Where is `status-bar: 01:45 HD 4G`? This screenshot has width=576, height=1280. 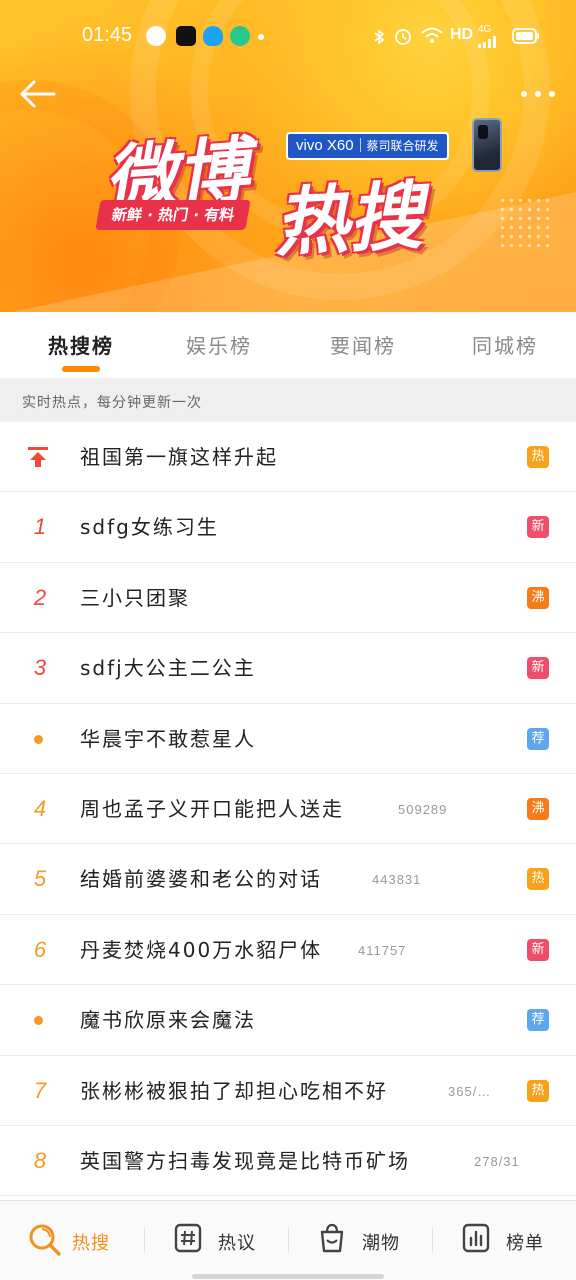
status-bar: 01:45 HD 4G is located at coordinates (288, 38).